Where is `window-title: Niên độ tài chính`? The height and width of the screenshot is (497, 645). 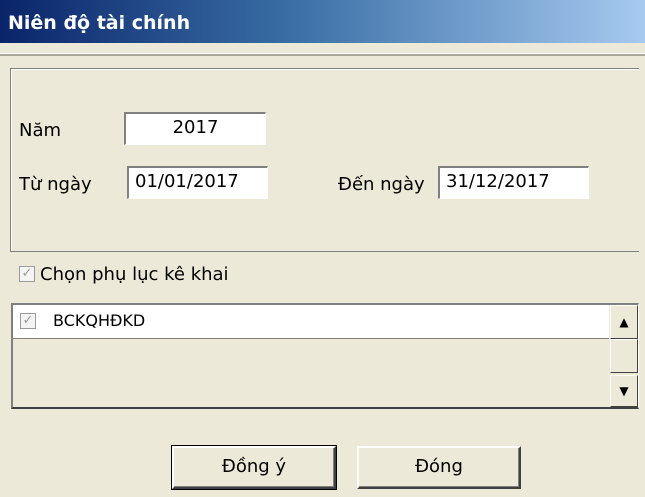
window-title: Niên độ tài chính is located at coordinates (99, 23).